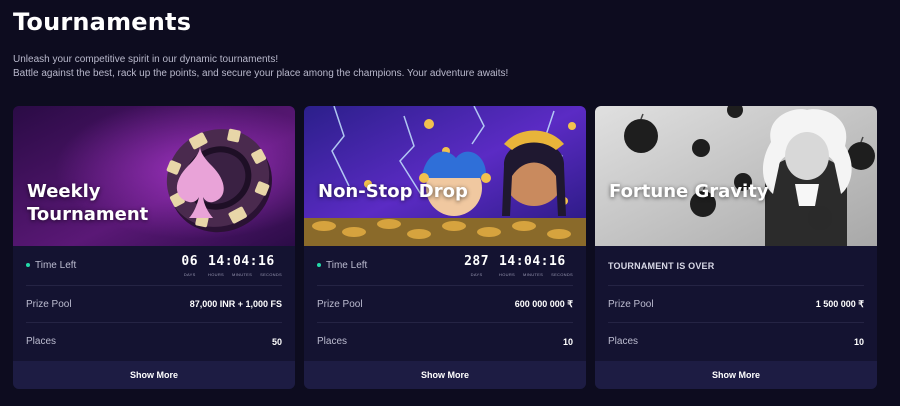 This screenshot has width=900, height=406. I want to click on places-value: 50, so click(276, 341).